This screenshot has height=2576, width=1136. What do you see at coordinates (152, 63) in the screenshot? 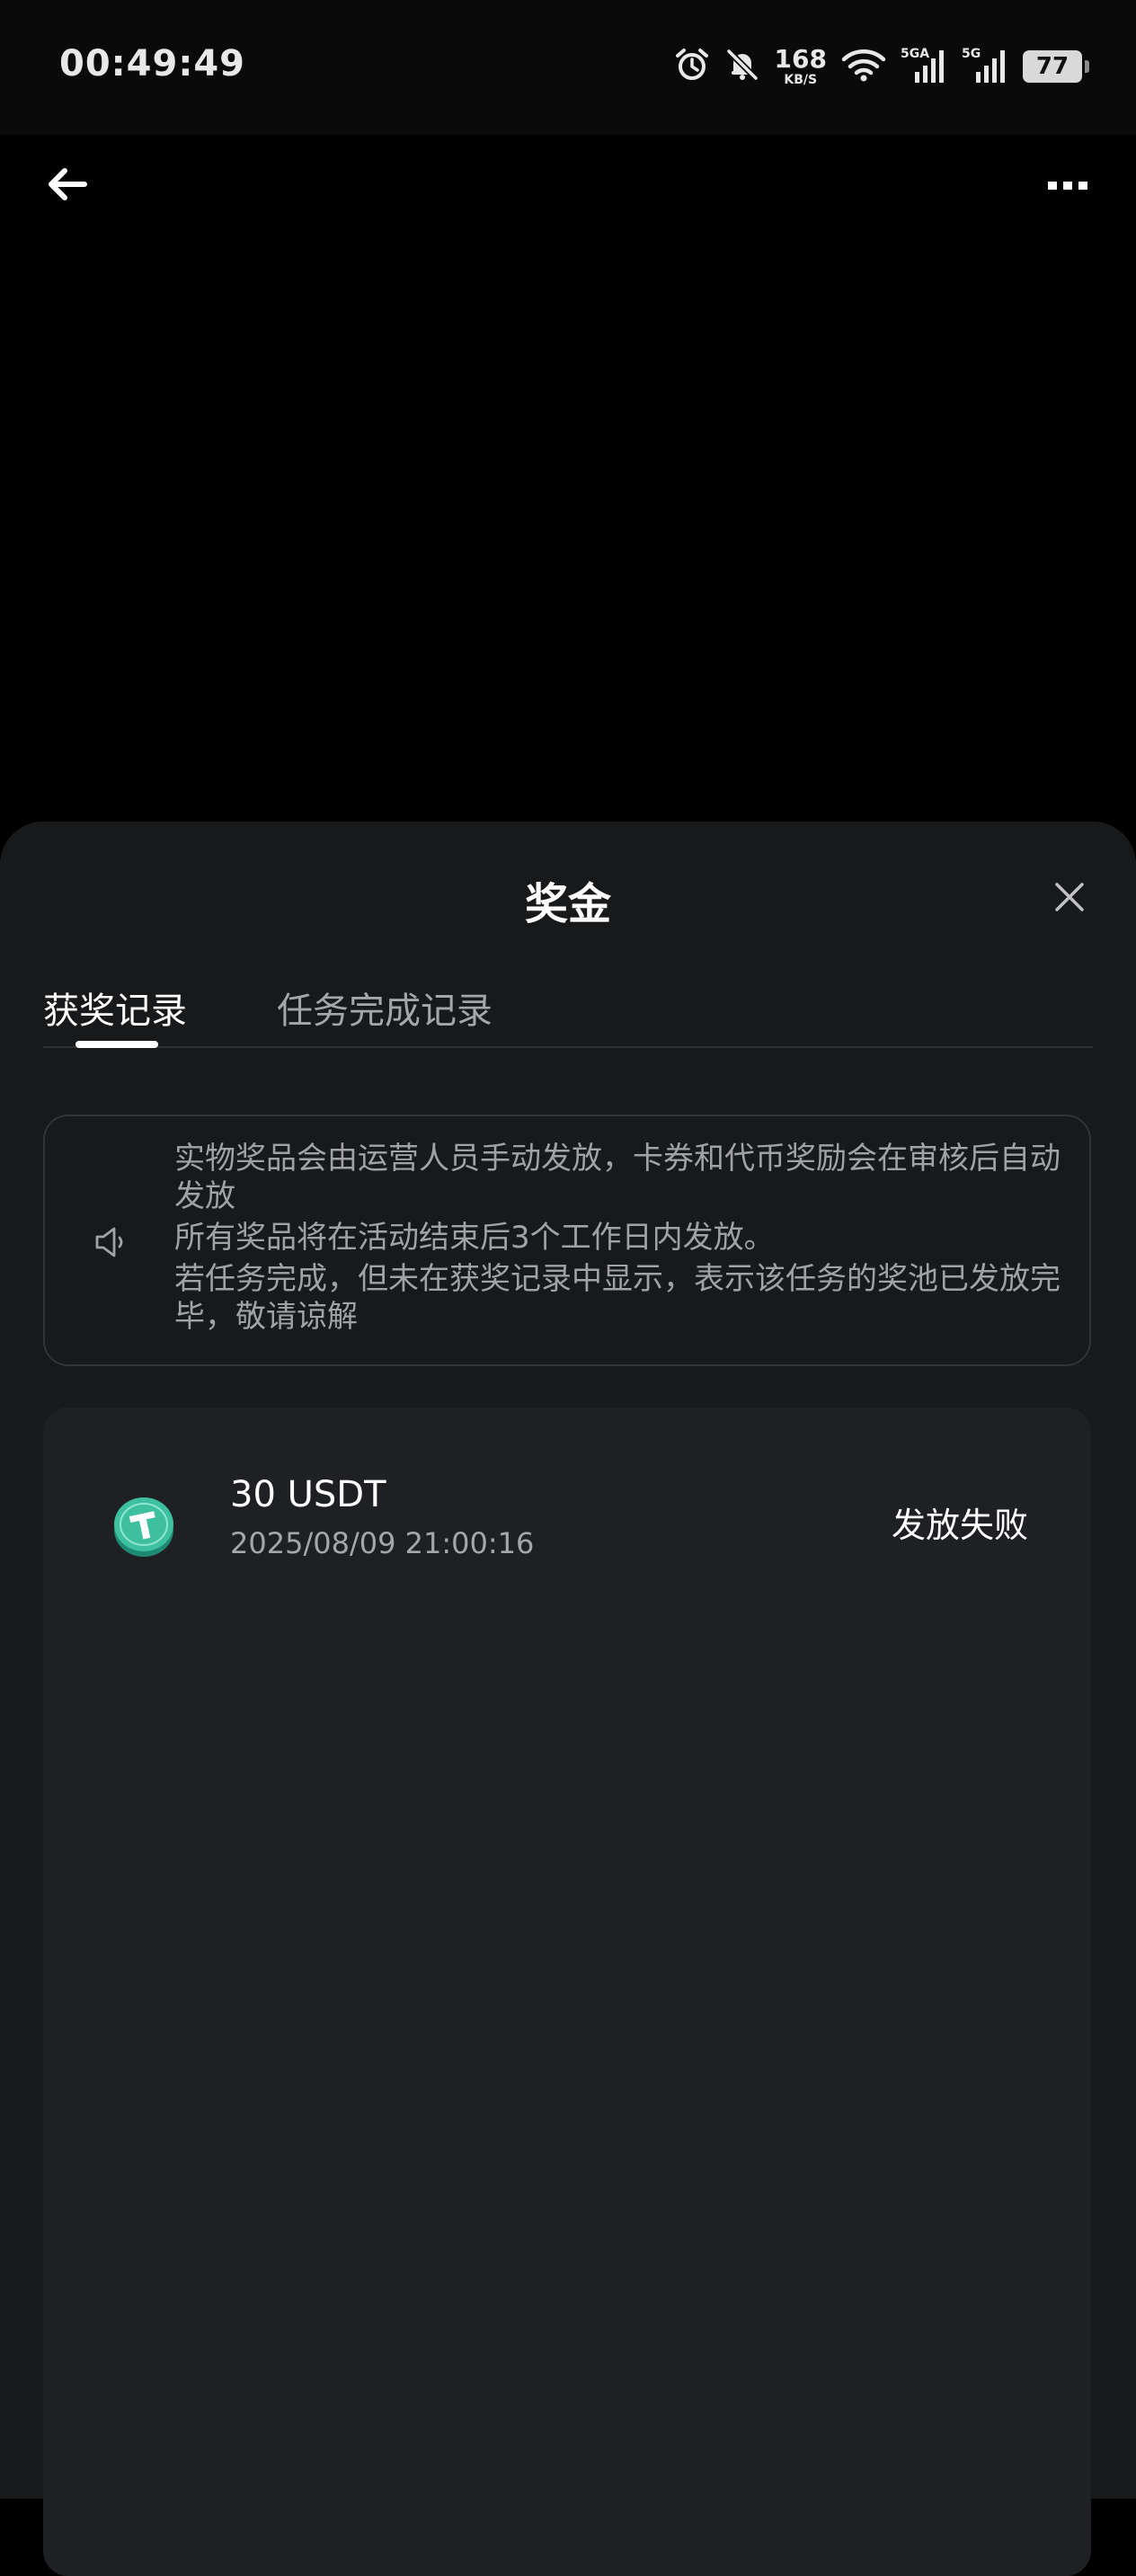
I see `status-time: 00:49:49` at bounding box center [152, 63].